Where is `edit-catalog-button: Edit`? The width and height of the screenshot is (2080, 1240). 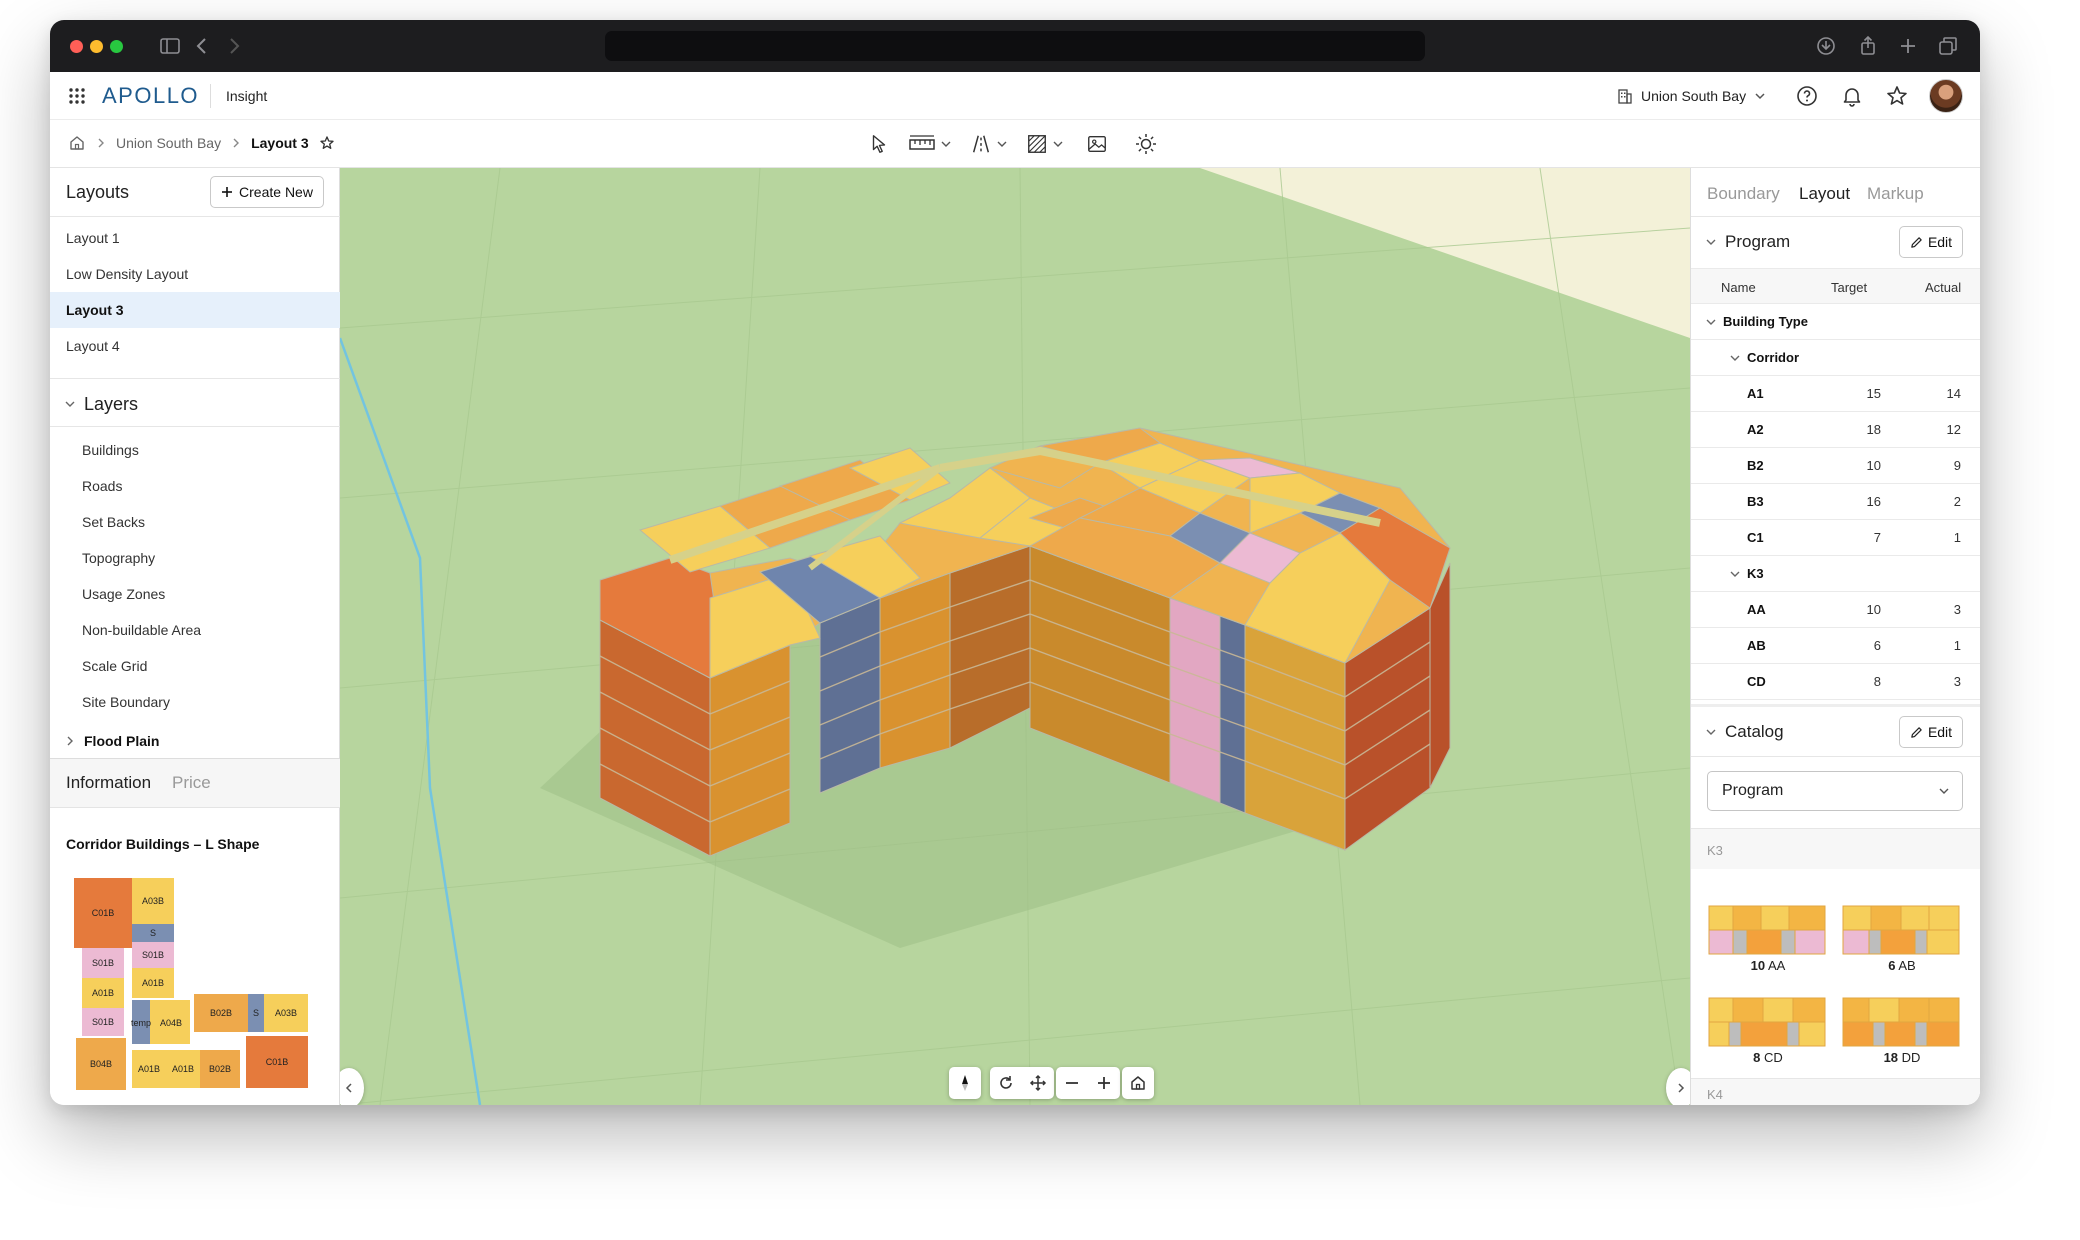 edit-catalog-button: Edit is located at coordinates (1931, 732).